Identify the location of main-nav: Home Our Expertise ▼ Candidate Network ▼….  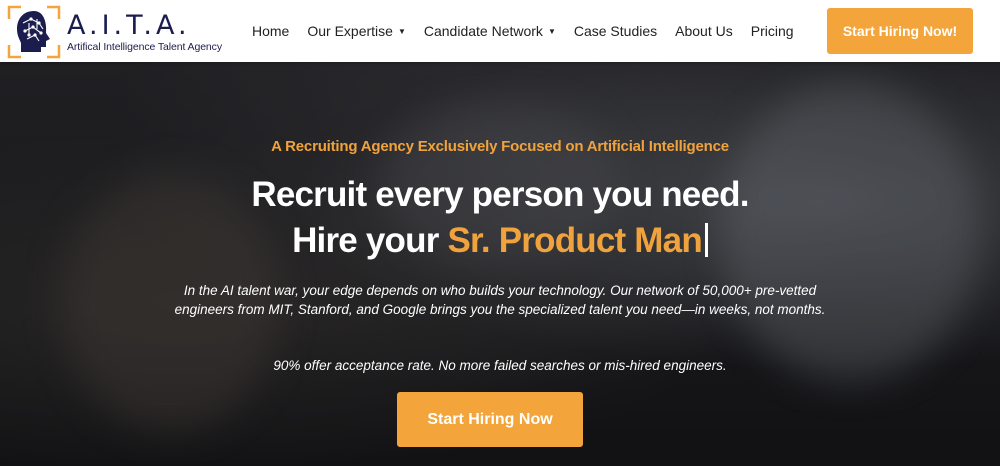
(532, 31).